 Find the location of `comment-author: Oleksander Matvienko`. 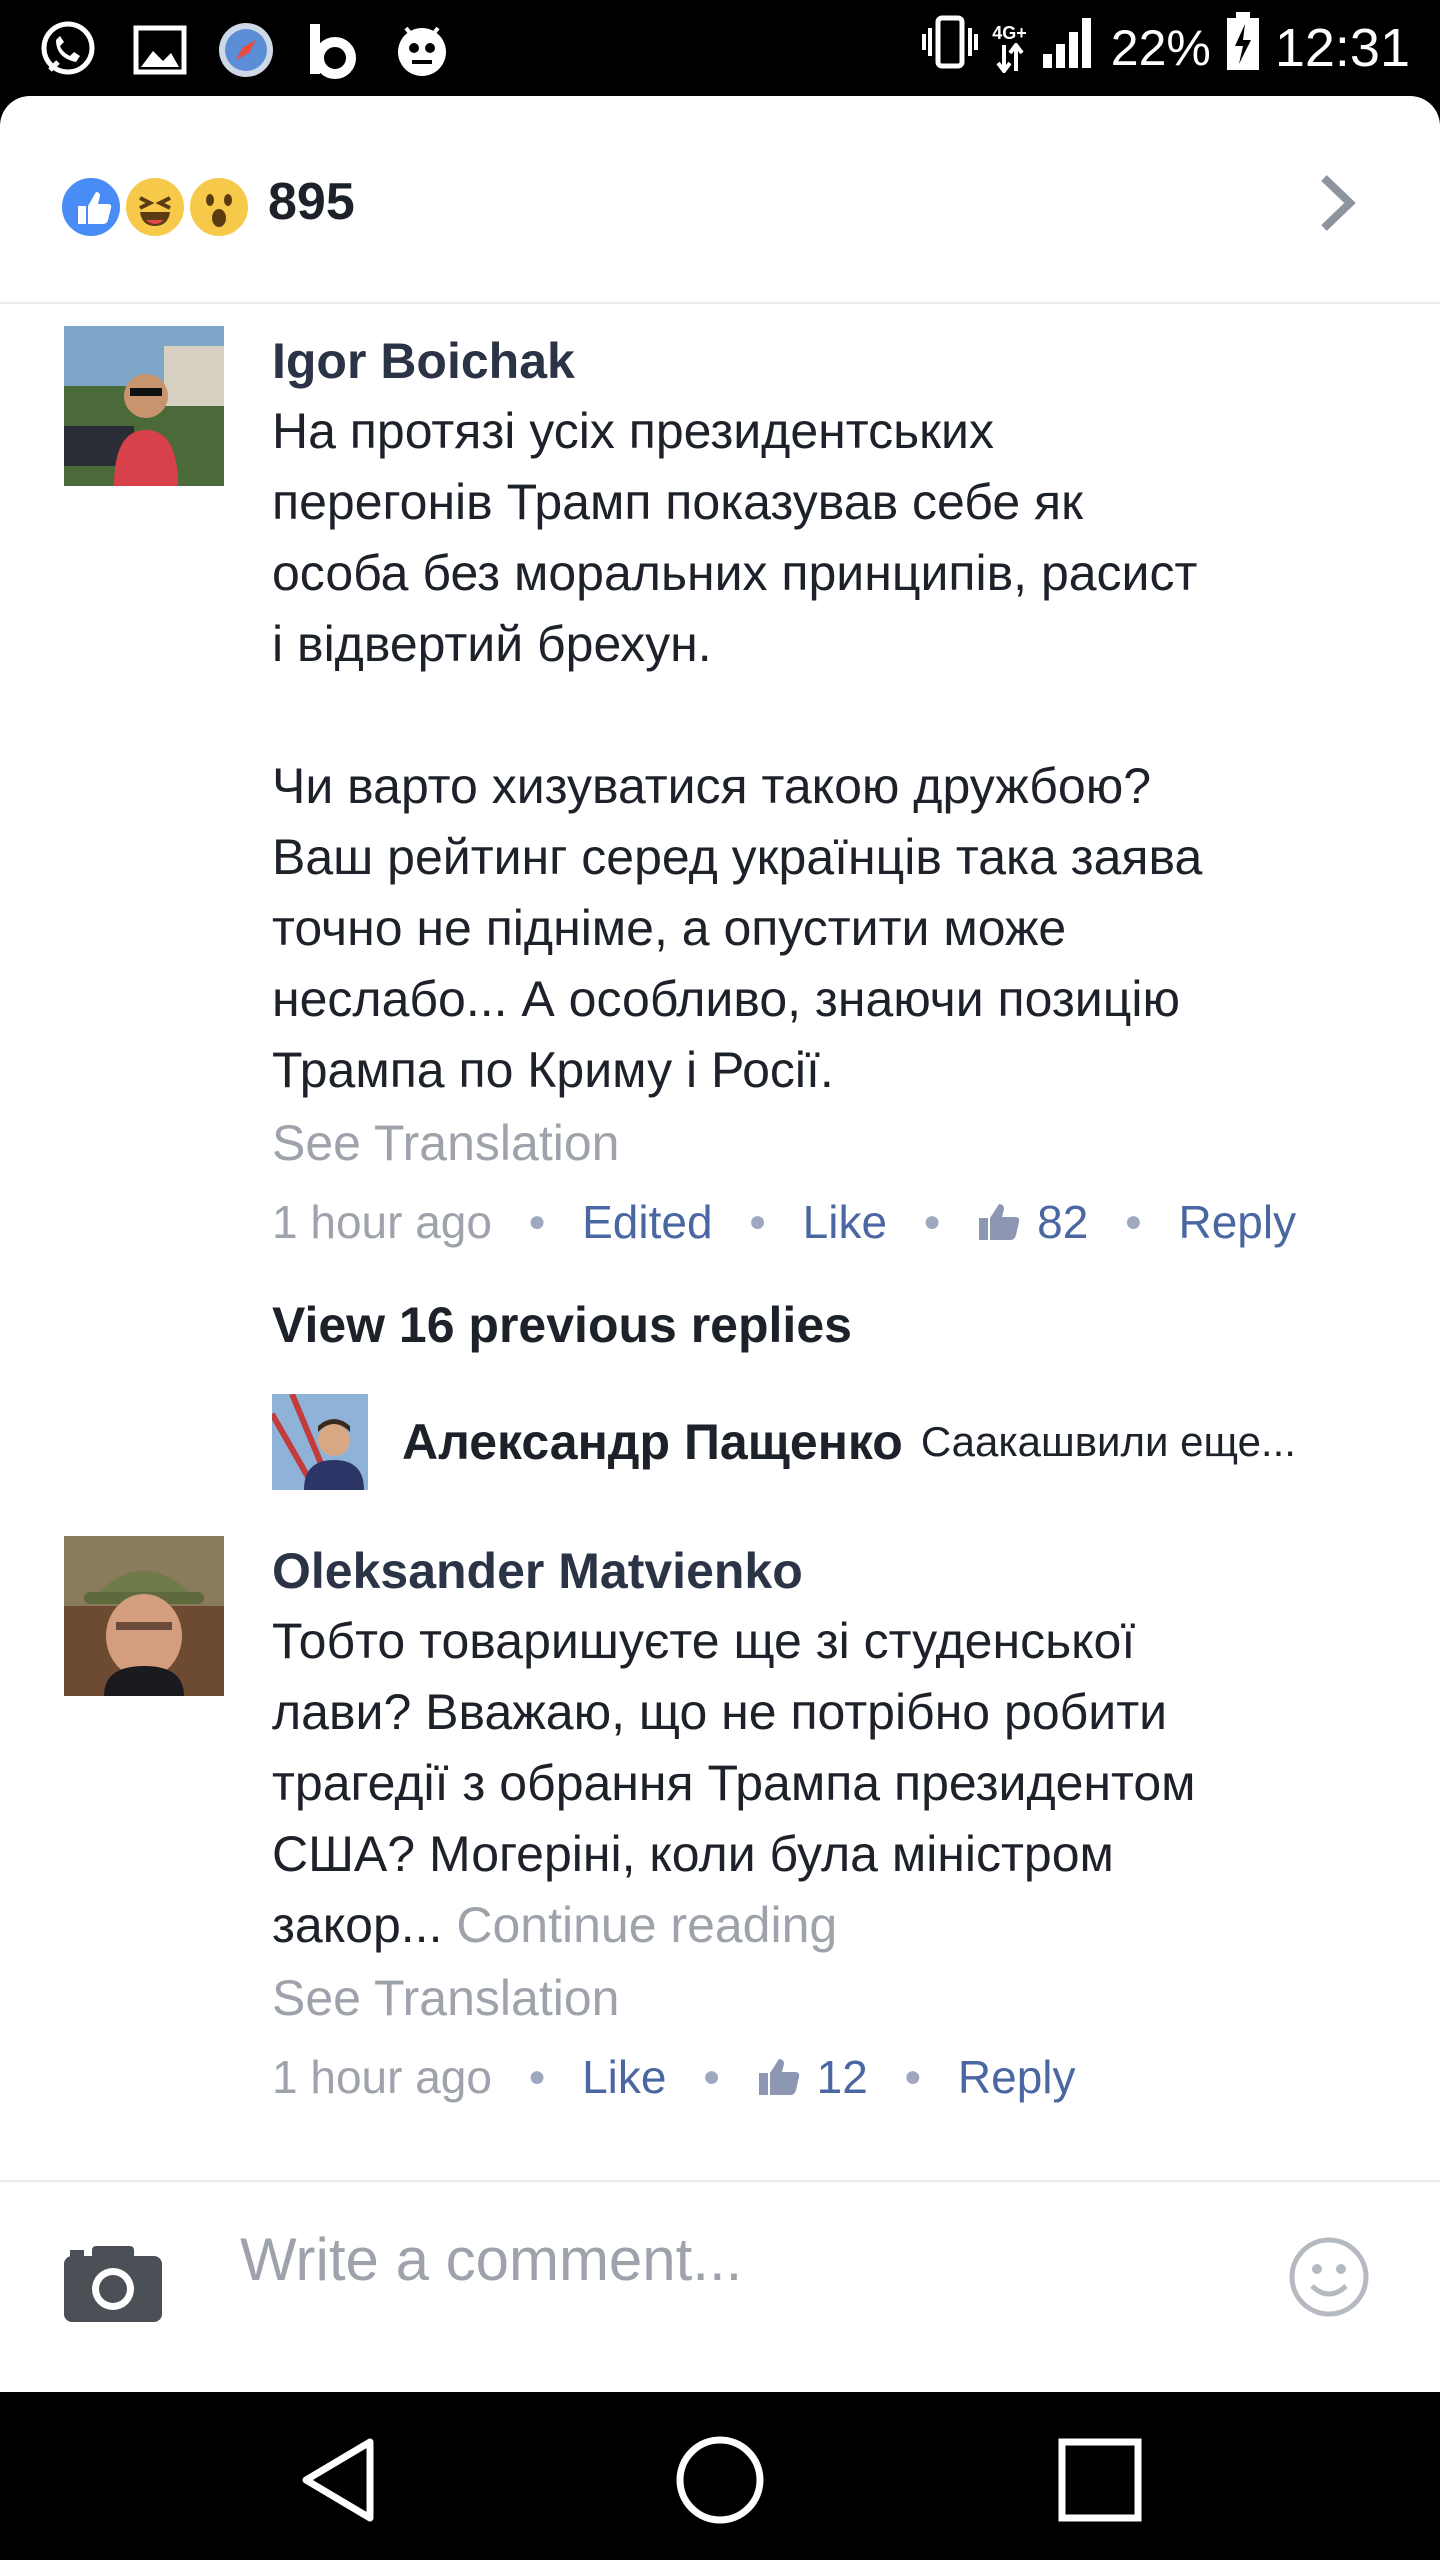

comment-author: Oleksander Matvienko is located at coordinates (822, 1571).